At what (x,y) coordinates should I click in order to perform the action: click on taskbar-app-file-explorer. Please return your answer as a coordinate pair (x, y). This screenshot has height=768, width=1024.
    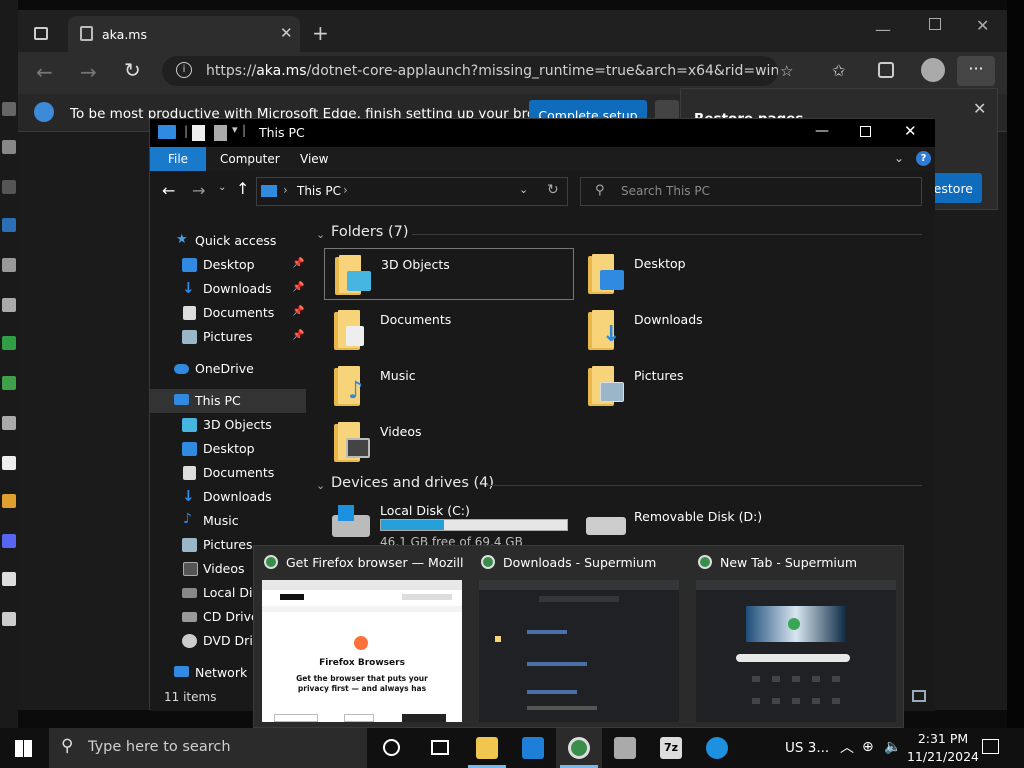
    Looking at the image, I should click on (487, 748).